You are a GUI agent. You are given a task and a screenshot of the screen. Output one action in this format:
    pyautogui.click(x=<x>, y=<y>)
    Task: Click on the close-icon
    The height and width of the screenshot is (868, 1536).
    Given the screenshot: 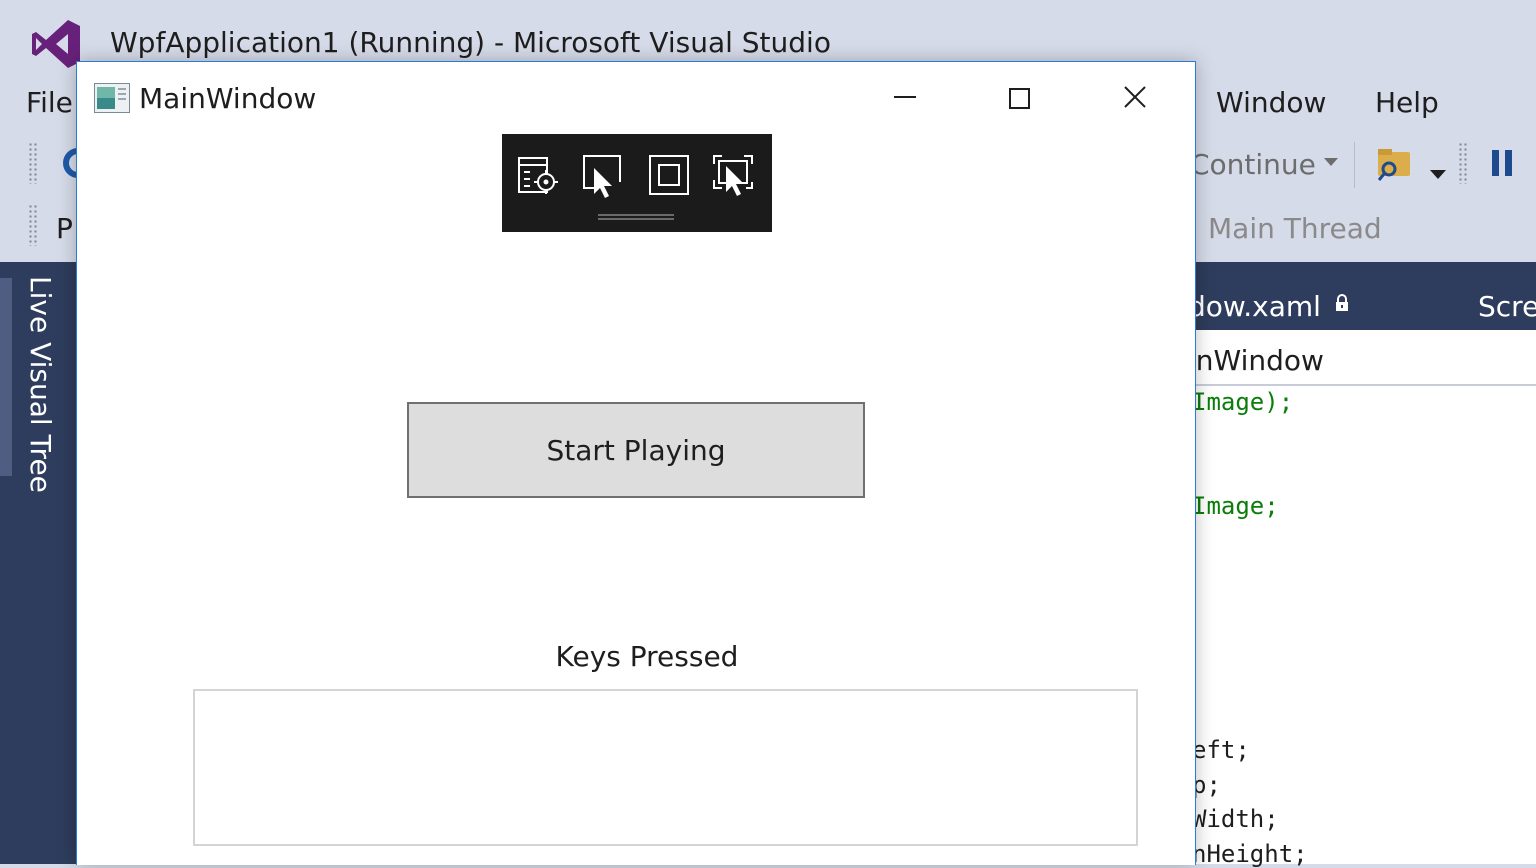 What is the action you would take?
    pyautogui.click(x=1135, y=97)
    